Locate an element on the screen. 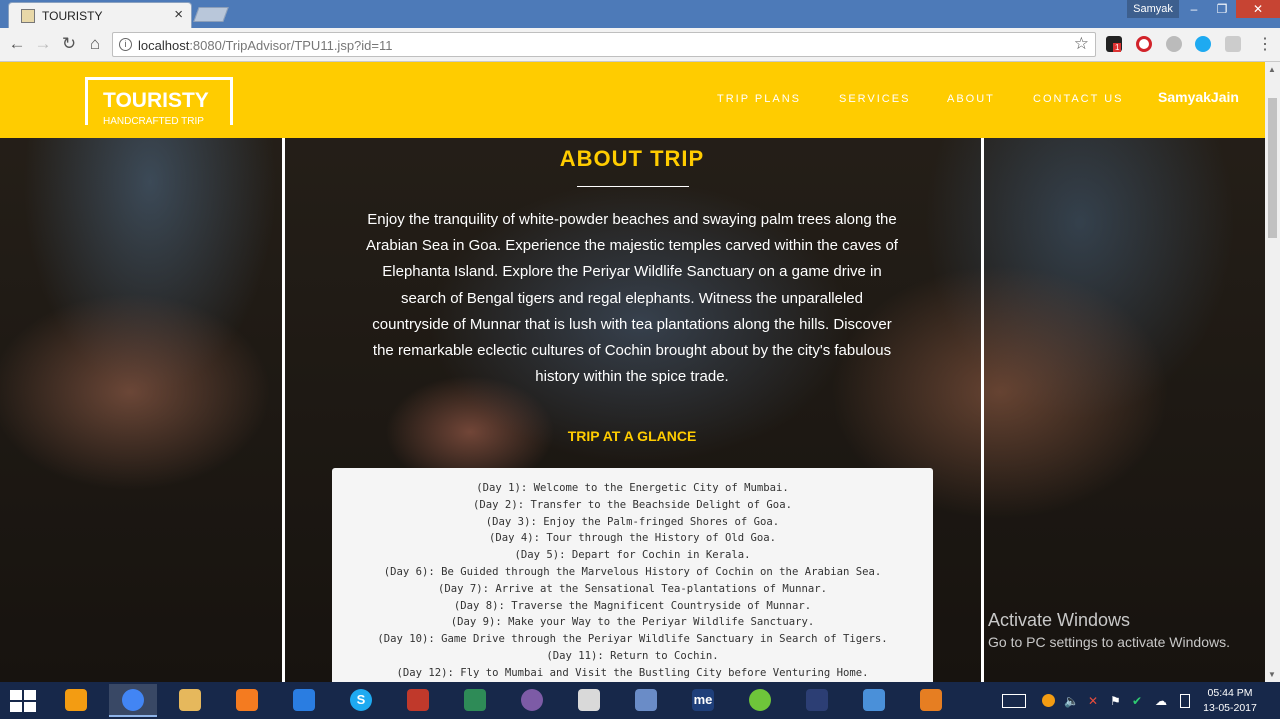  nav-trip-plans: TRIP PLANS is located at coordinates (759, 99).